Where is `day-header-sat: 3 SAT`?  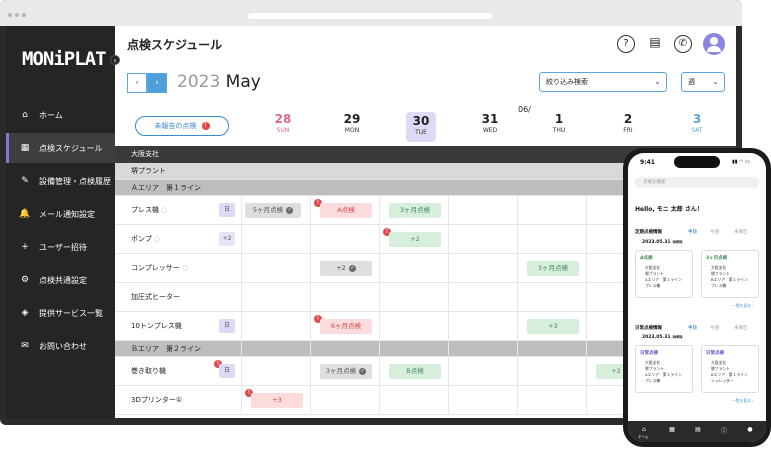 day-header-sat: 3 SAT is located at coordinates (697, 123).